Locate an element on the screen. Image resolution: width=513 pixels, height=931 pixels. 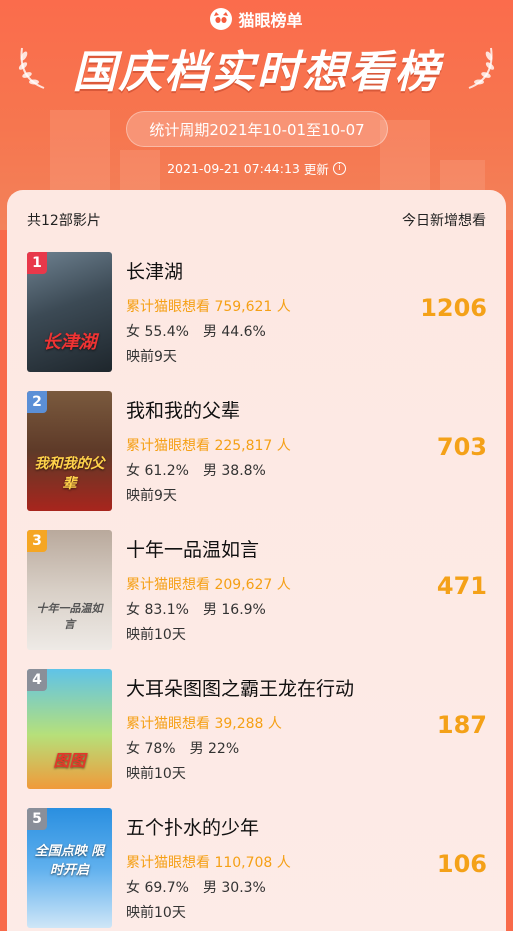
movie-title: 大耳朵图图之霸王龙在行动 is located at coordinates (240, 687).